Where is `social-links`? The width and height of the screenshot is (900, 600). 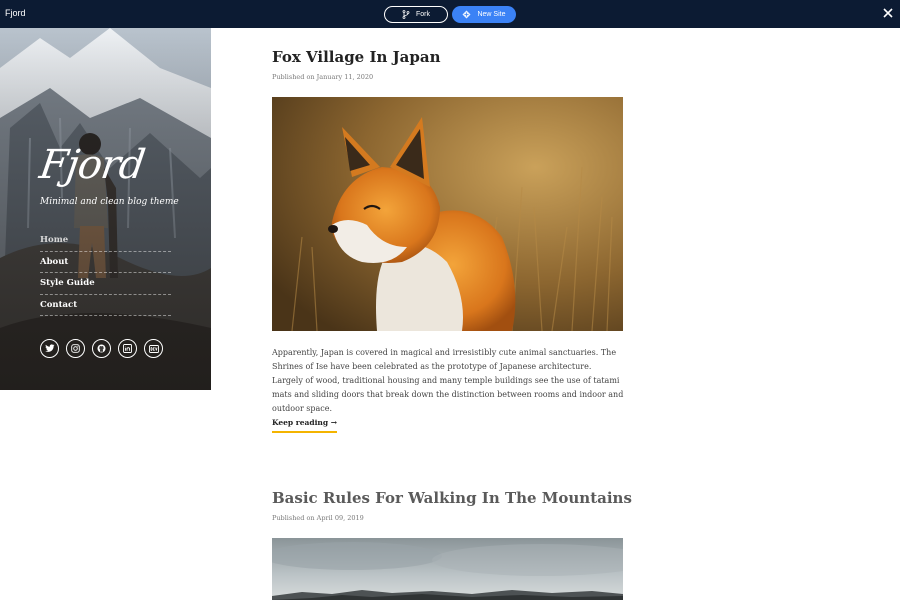
social-links is located at coordinates (101, 348).